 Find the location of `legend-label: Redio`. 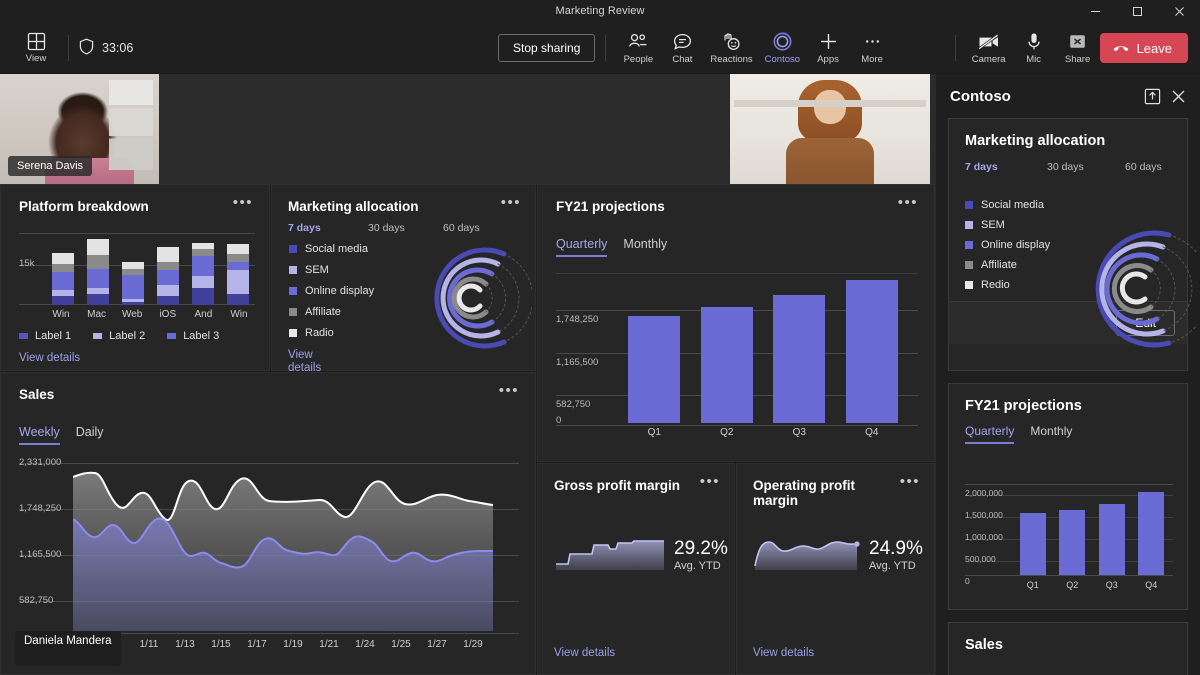

legend-label: Redio is located at coordinates (995, 285).